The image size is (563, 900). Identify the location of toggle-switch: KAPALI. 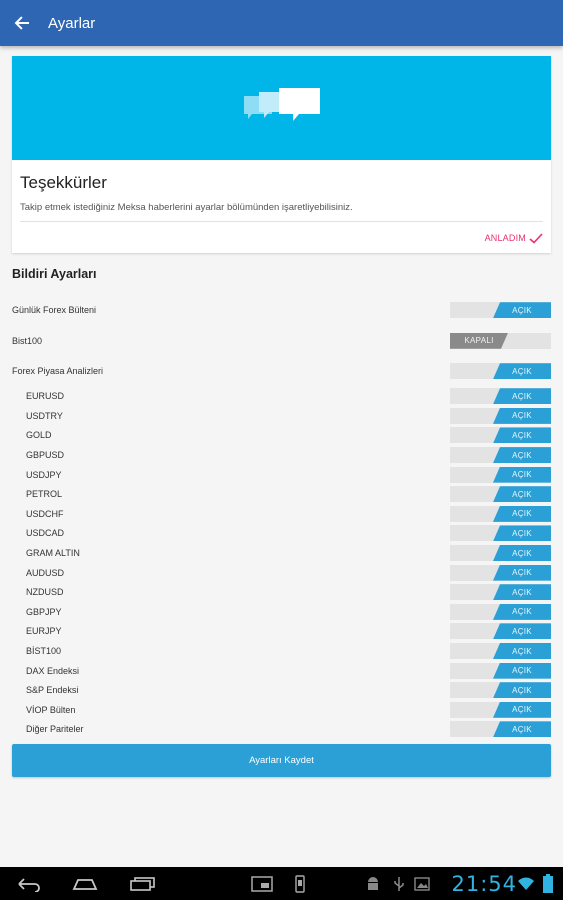
(500, 340).